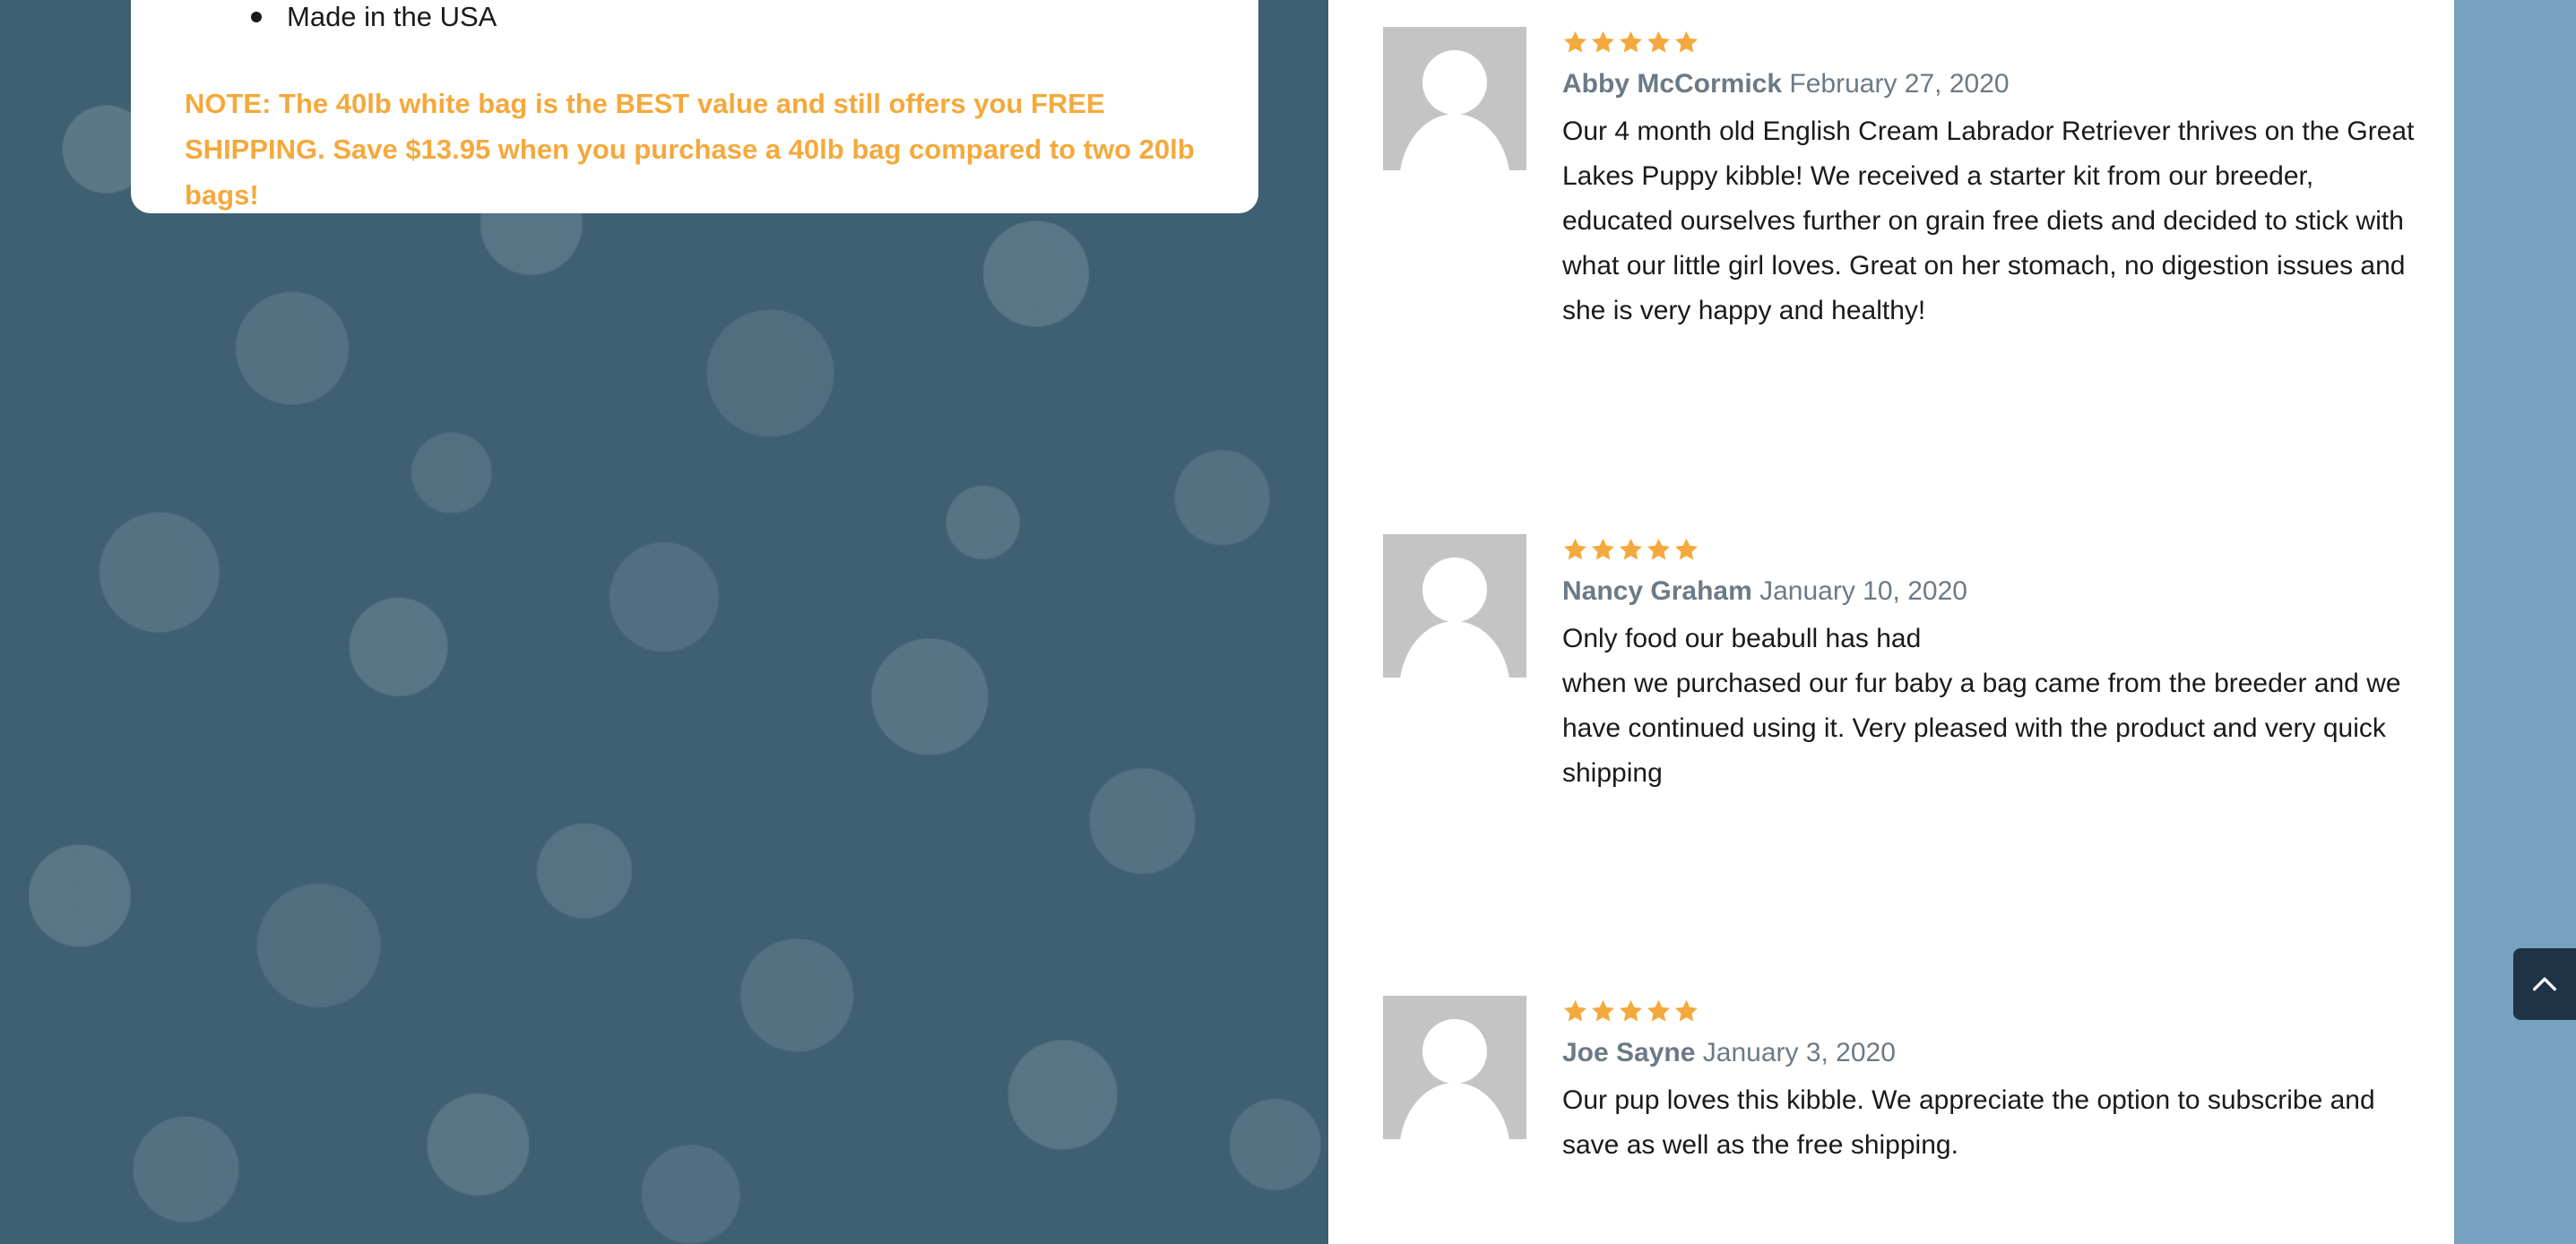 This screenshot has height=1244, width=2576. I want to click on review-date: February 27, 2020, so click(1899, 84).